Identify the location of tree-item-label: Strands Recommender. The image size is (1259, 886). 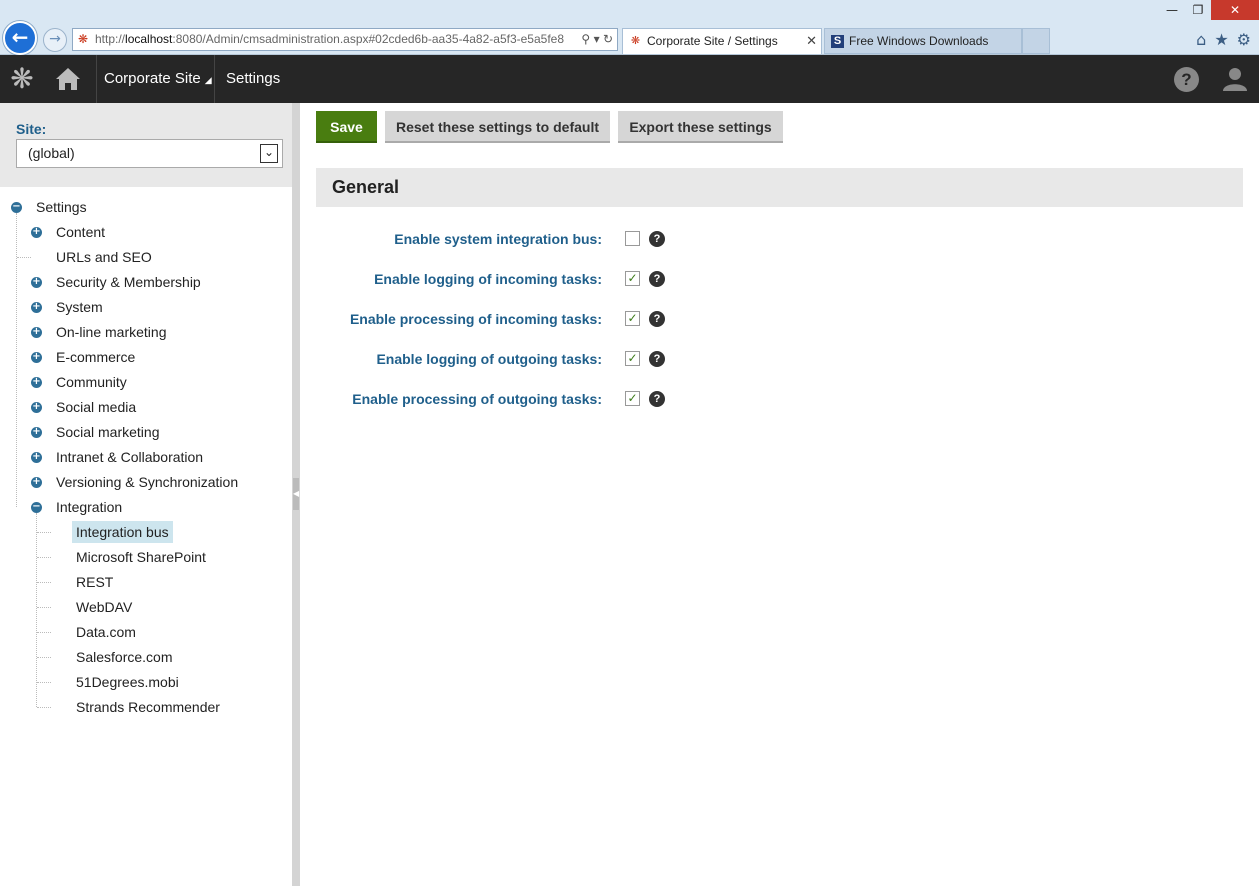
(148, 707).